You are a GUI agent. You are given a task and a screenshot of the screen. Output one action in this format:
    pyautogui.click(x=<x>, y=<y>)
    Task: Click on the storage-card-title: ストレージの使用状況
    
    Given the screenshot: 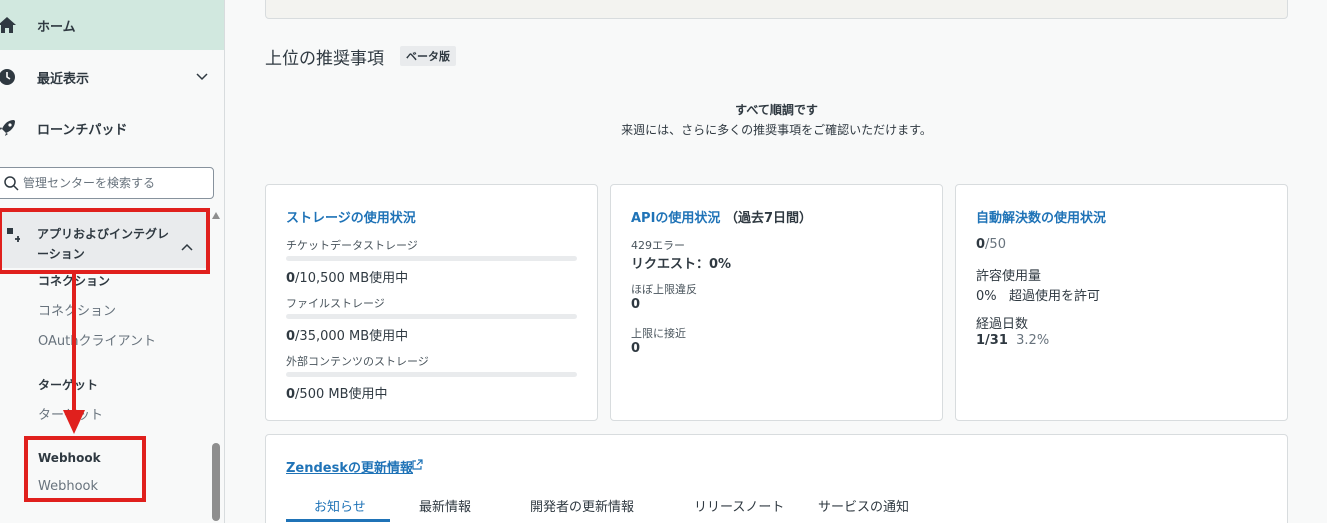 What is the action you would take?
    pyautogui.click(x=351, y=216)
    